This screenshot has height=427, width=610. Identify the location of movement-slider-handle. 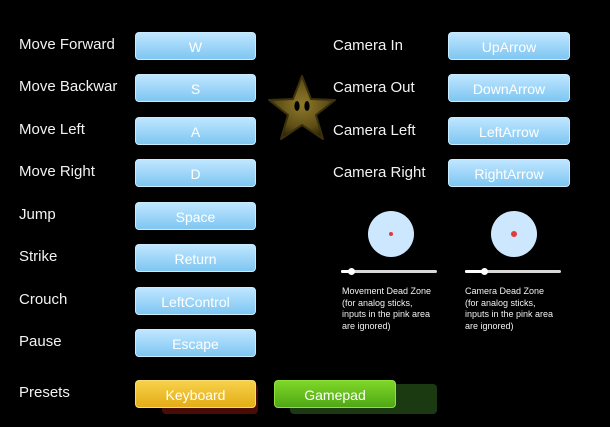
(351, 271).